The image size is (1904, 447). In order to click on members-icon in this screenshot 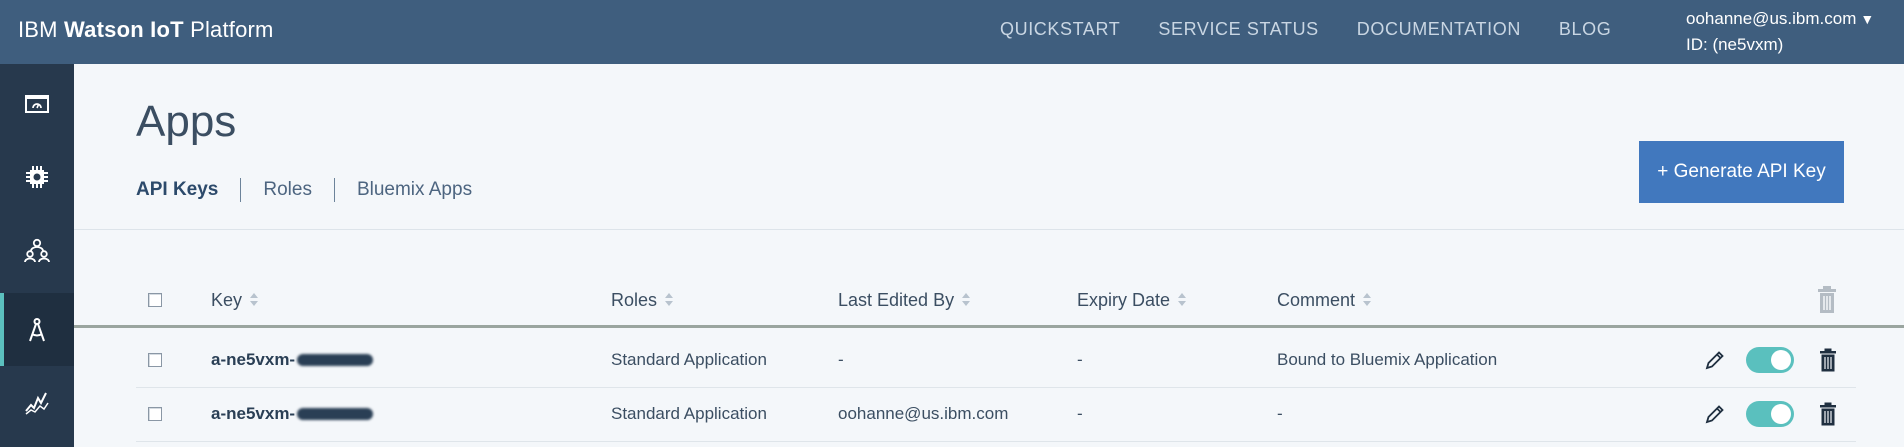, I will do `click(37, 250)`.